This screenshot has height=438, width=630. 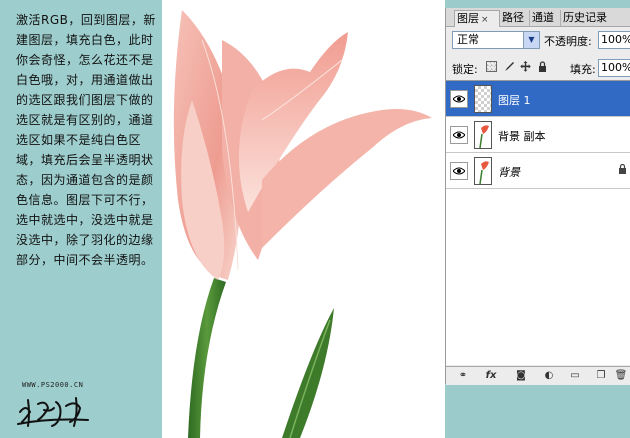 What do you see at coordinates (496, 40) in the screenshot?
I see `blend-mode-select: 正常 ▼` at bounding box center [496, 40].